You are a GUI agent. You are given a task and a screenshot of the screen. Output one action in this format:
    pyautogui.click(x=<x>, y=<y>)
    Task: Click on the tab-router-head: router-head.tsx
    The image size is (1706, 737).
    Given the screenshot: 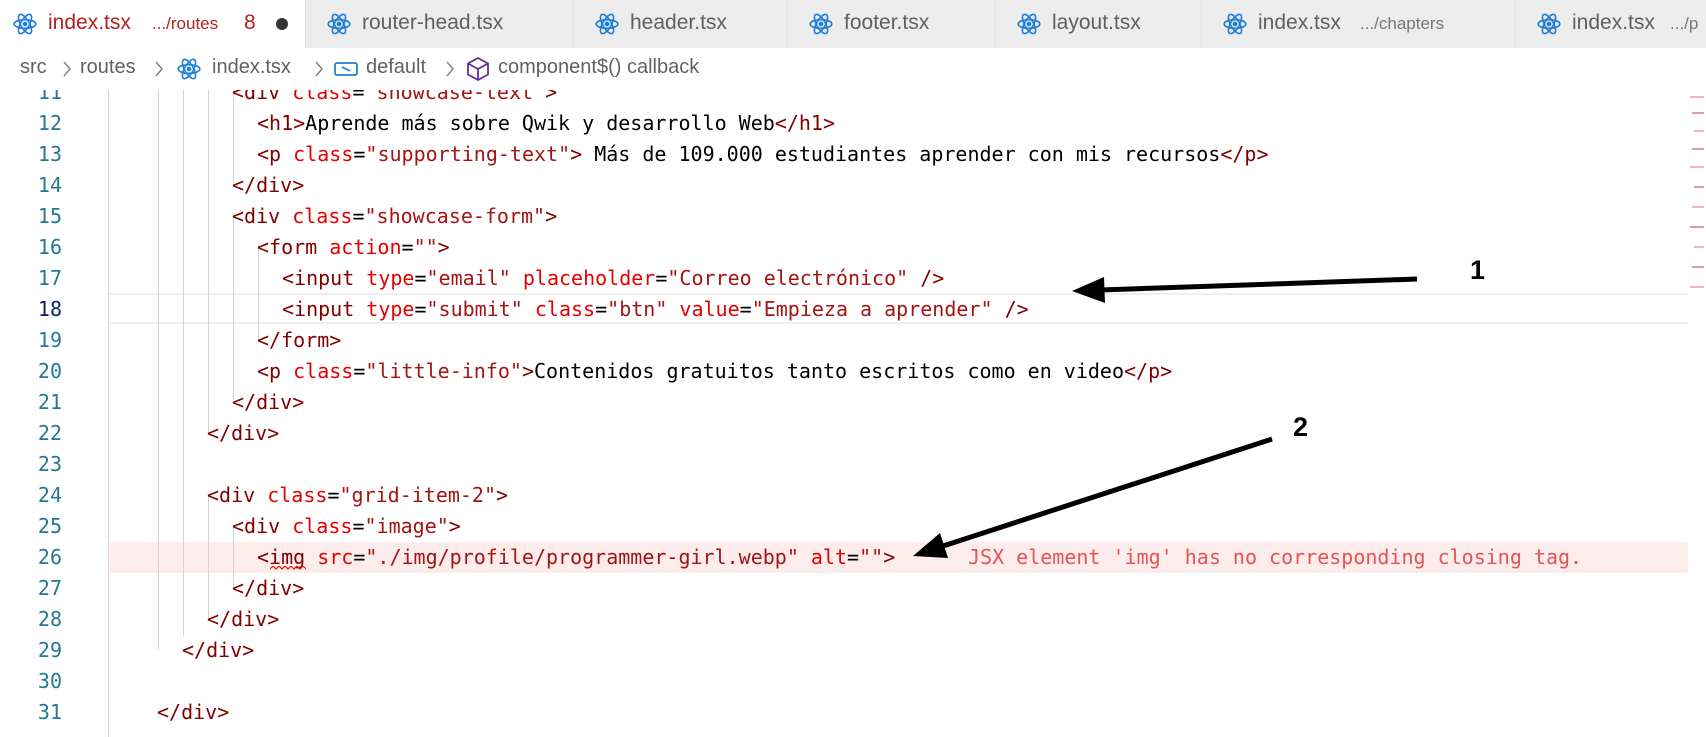 What is the action you would take?
    pyautogui.click(x=440, y=24)
    